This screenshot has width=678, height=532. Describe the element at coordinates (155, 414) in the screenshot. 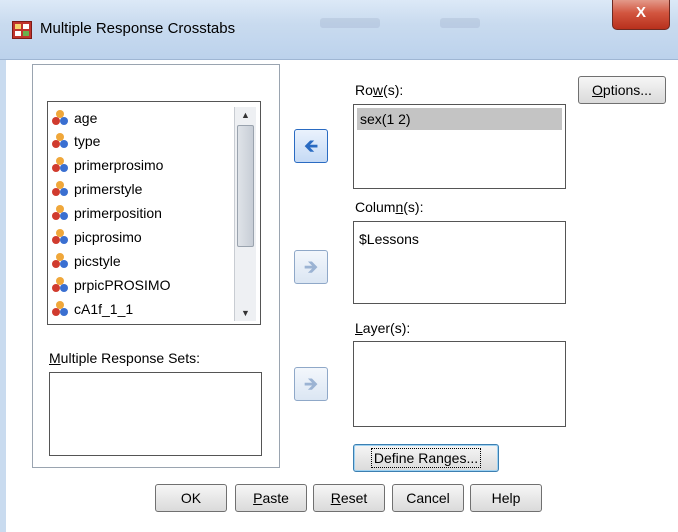

I see `mr-sets-list` at that location.